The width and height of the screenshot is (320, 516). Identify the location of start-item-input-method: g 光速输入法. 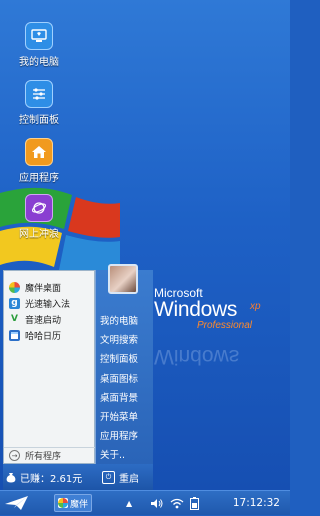
(49, 303).